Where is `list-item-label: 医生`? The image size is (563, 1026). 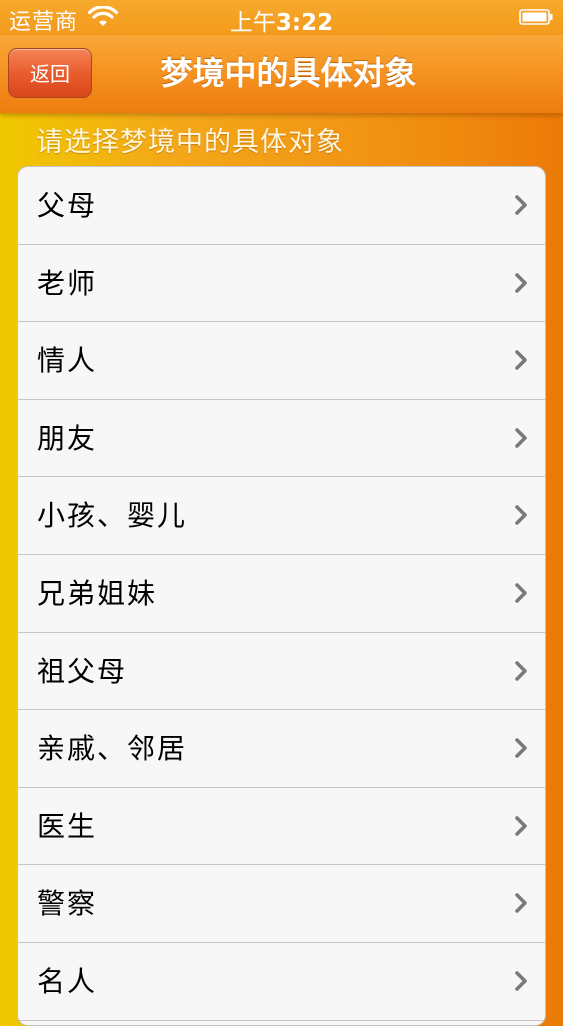
list-item-label: 医生 is located at coordinates (67, 826).